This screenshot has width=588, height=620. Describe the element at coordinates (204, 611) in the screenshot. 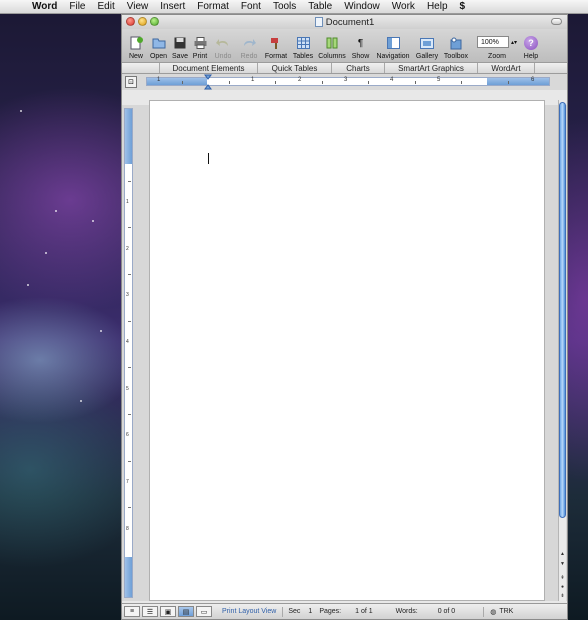

I see `notebook-view-icon: ▭` at that location.